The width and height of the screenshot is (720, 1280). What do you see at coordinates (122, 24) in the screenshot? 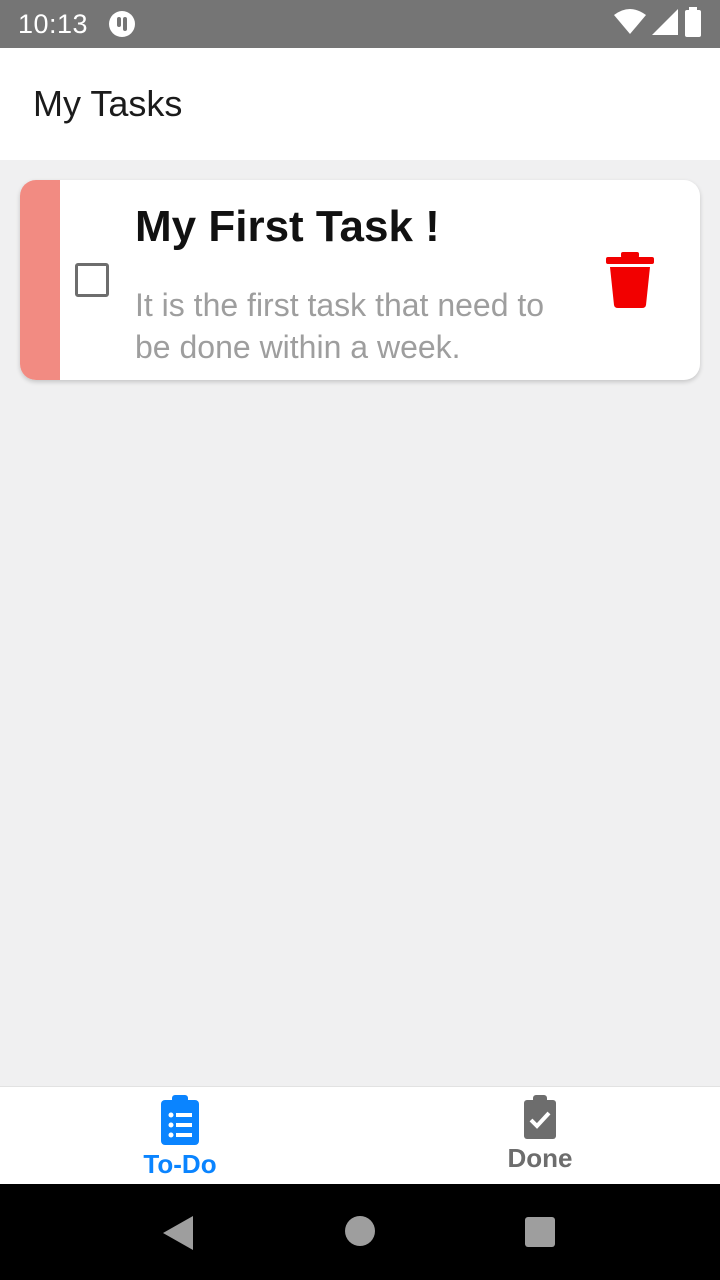
I see `app-notification-icon` at bounding box center [122, 24].